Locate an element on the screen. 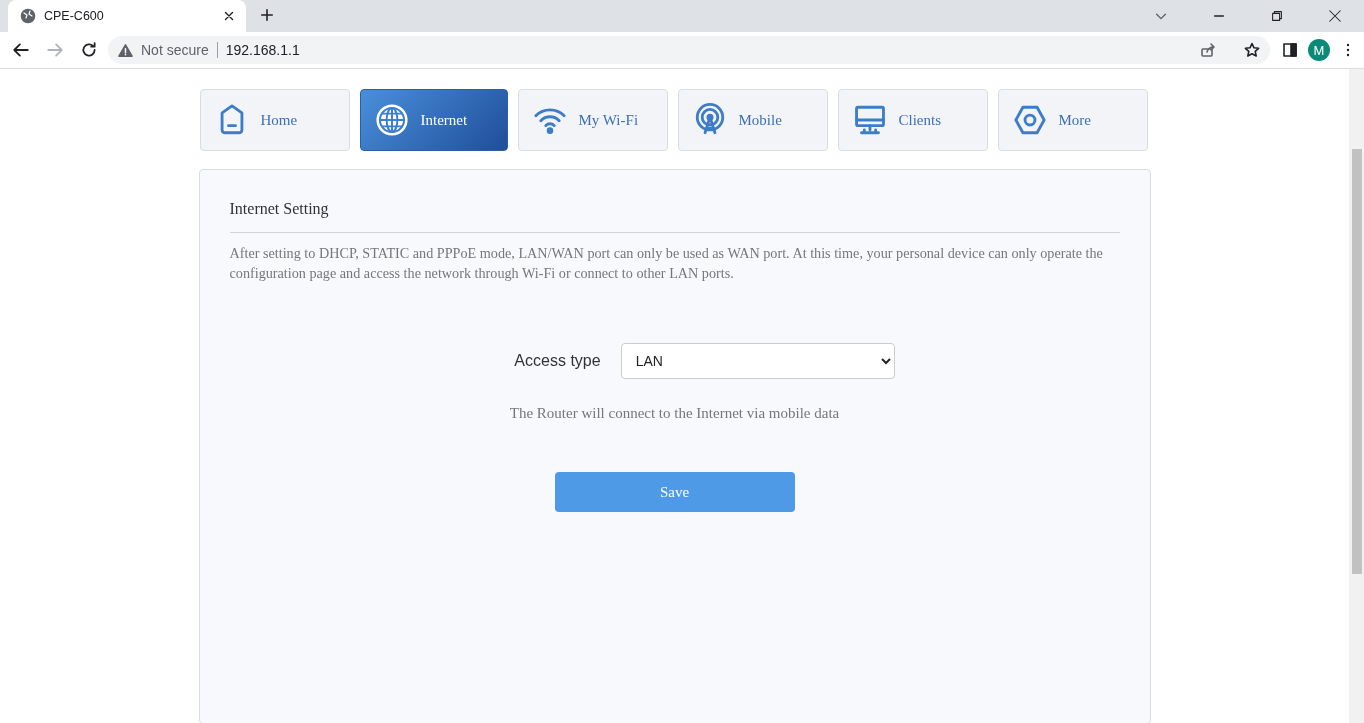 The height and width of the screenshot is (723, 1364). access-type-select: LAN is located at coordinates (757, 361).